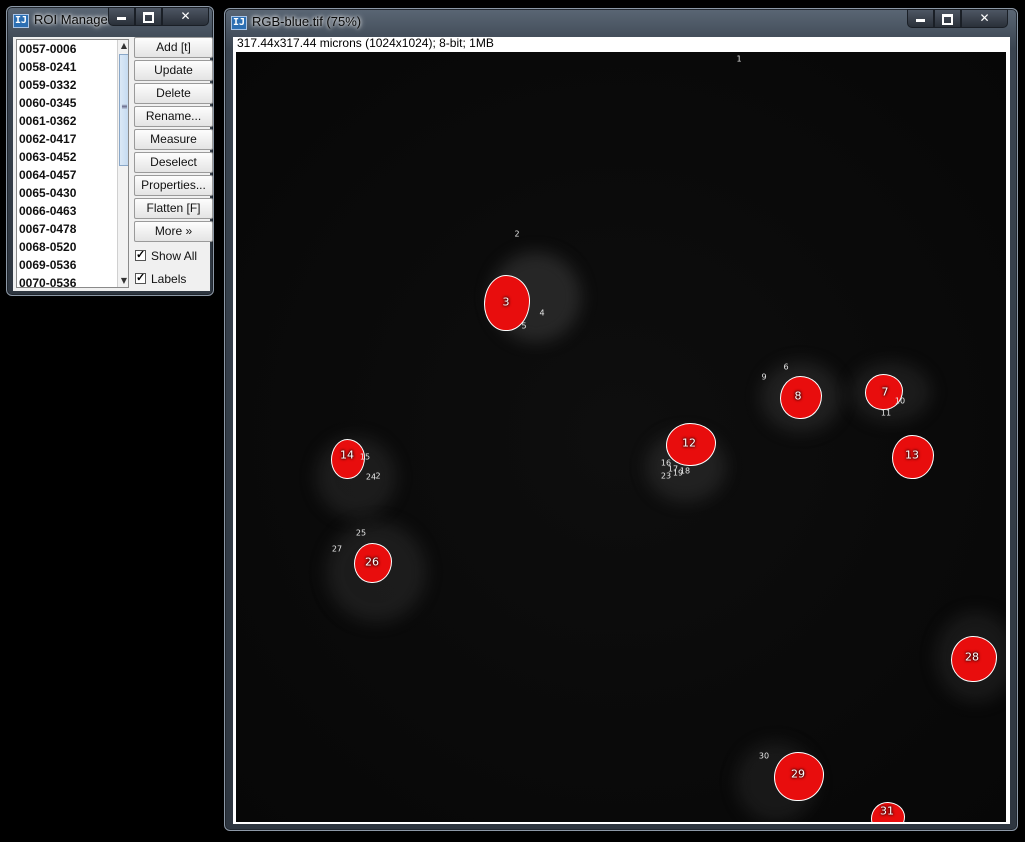 The height and width of the screenshot is (842, 1025). I want to click on add-button: Add [t], so click(173, 47).